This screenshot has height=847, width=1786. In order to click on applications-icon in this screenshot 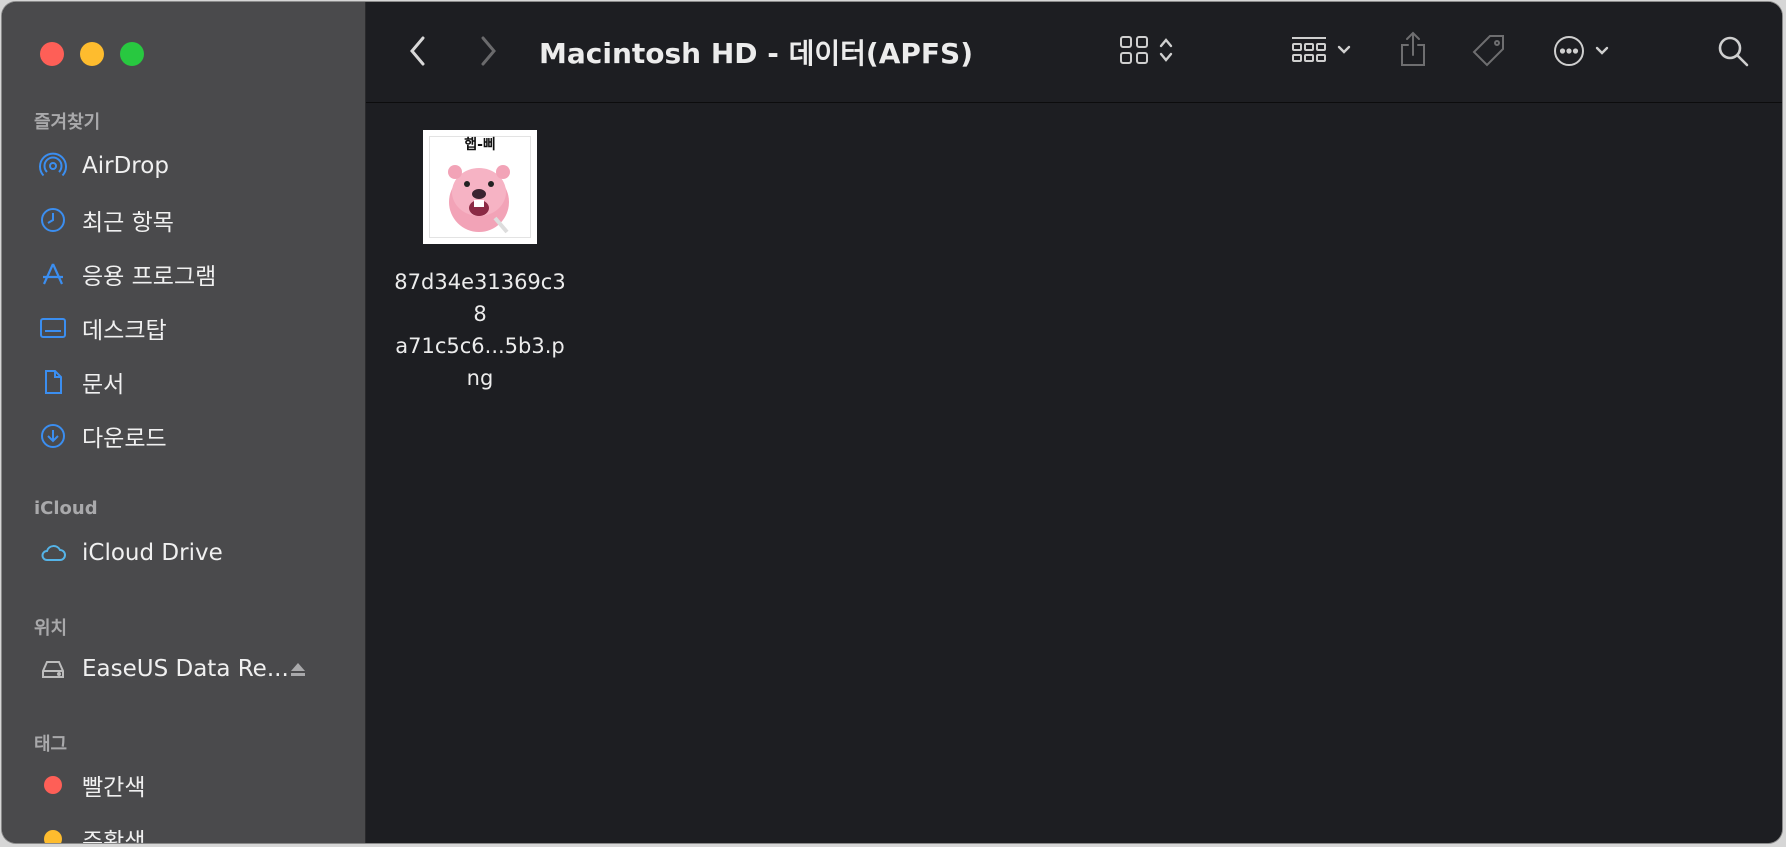, I will do `click(53, 274)`.